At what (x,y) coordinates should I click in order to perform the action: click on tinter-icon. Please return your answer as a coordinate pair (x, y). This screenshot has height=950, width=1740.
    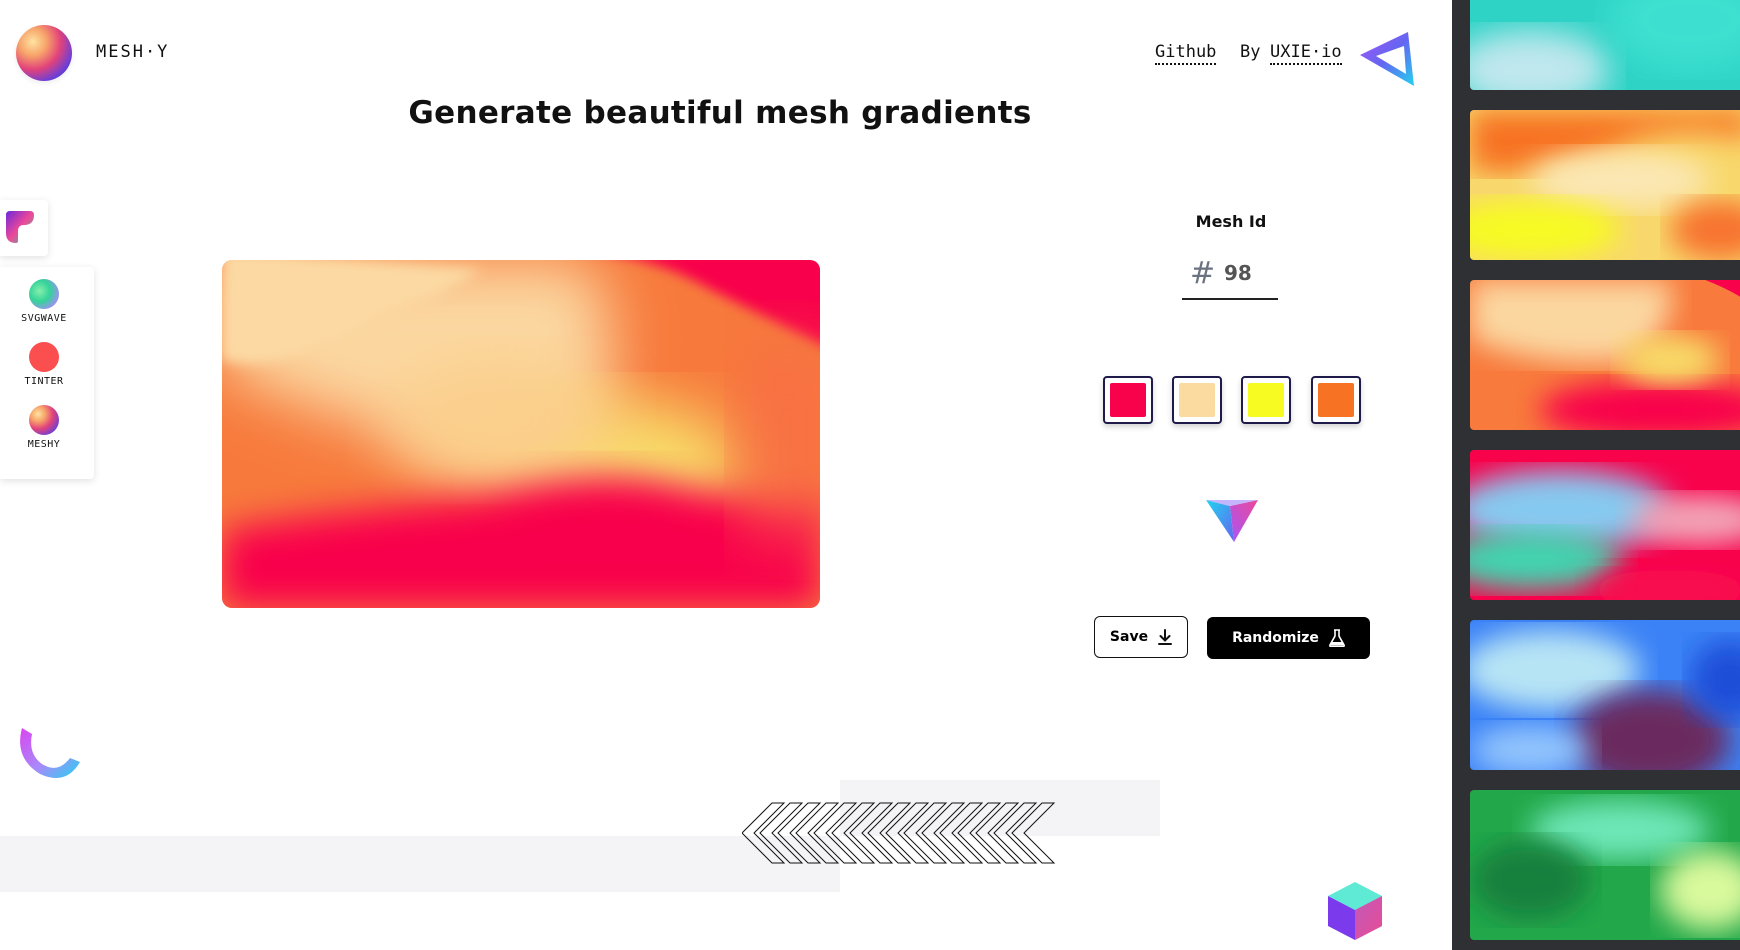
    Looking at the image, I should click on (44, 357).